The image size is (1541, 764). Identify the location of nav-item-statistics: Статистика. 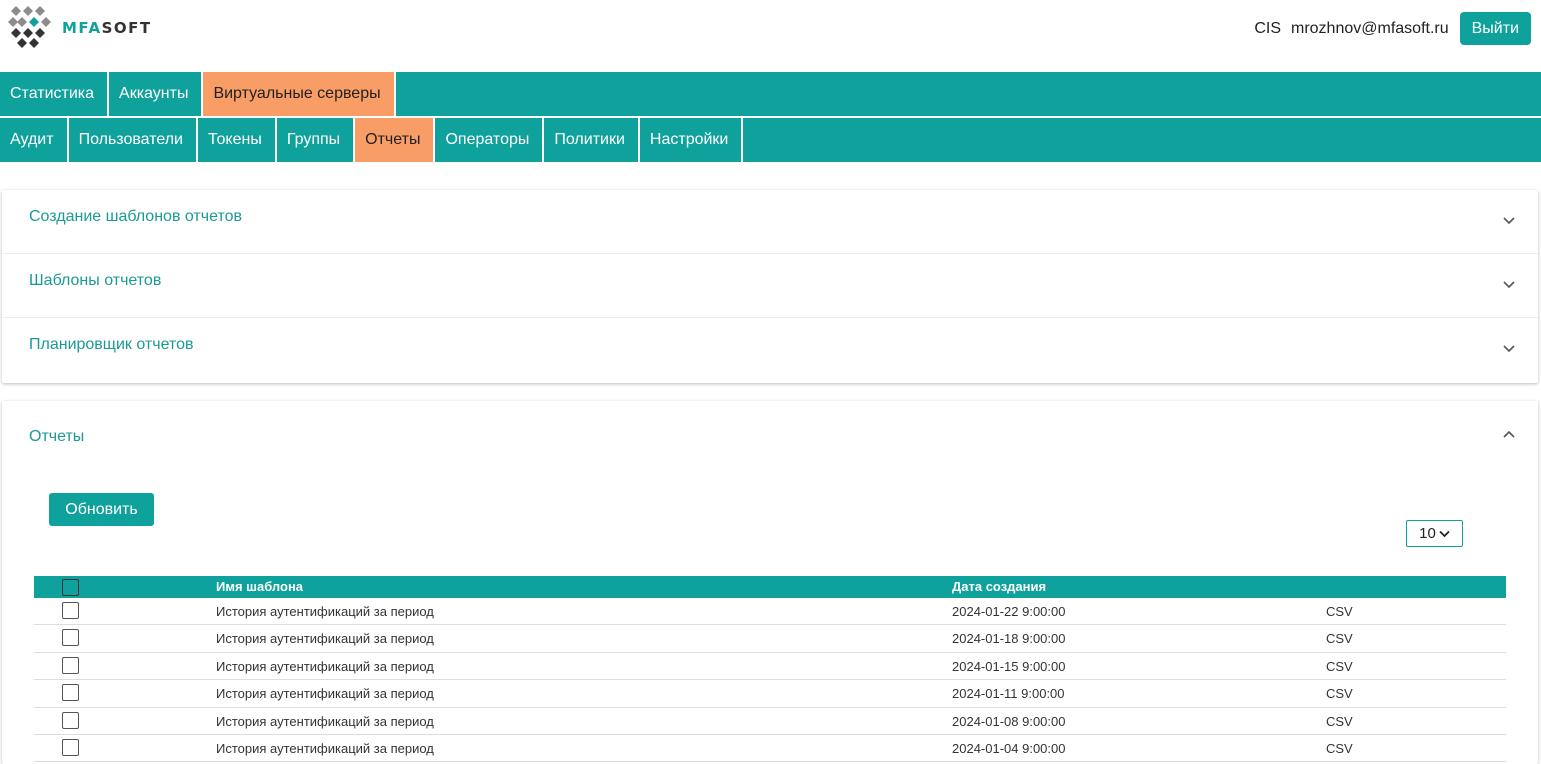
(55, 94).